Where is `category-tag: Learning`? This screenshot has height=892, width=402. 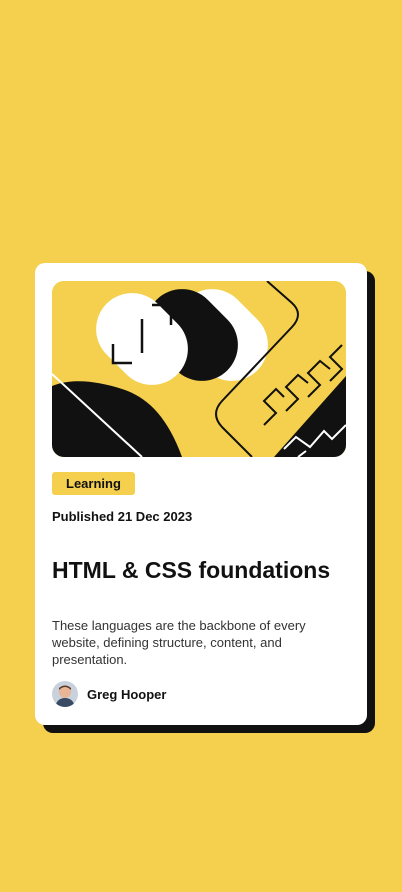 category-tag: Learning is located at coordinates (93, 483).